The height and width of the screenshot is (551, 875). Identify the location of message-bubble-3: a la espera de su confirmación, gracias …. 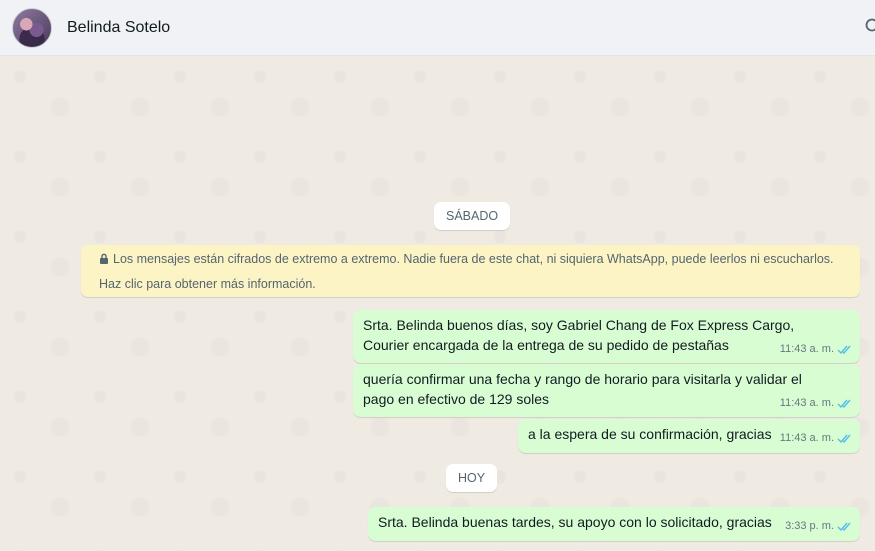
(689, 436).